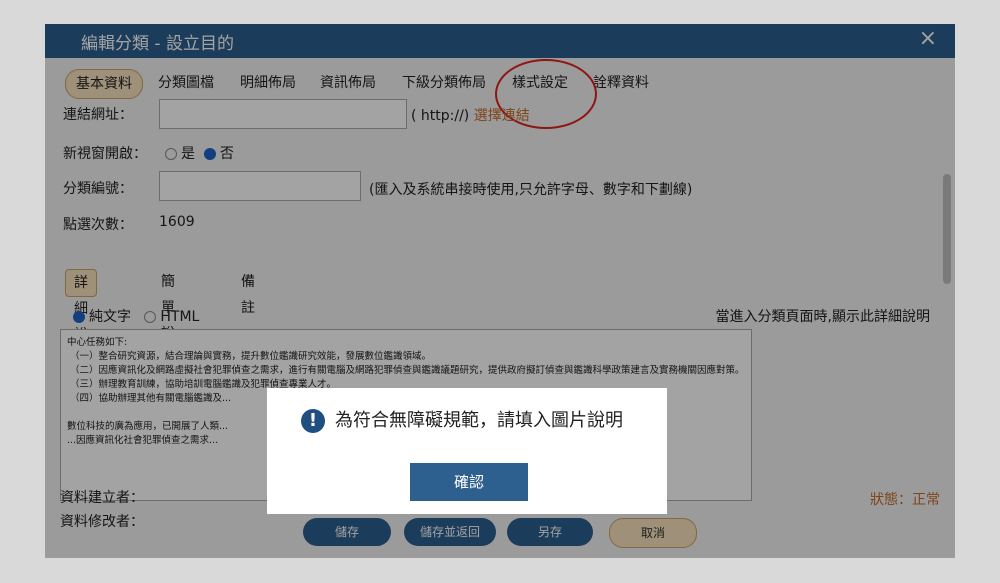 Image resolution: width=1000 pixels, height=583 pixels. I want to click on alert-message-row: ! 為符合無障礙規範，請填入圖片說明, so click(462, 419).